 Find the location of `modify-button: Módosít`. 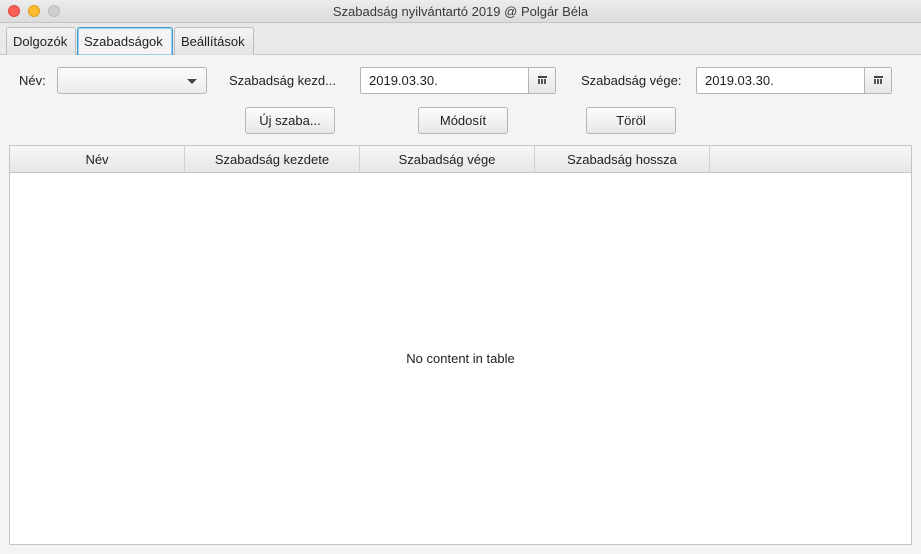

modify-button: Módosít is located at coordinates (463, 120).